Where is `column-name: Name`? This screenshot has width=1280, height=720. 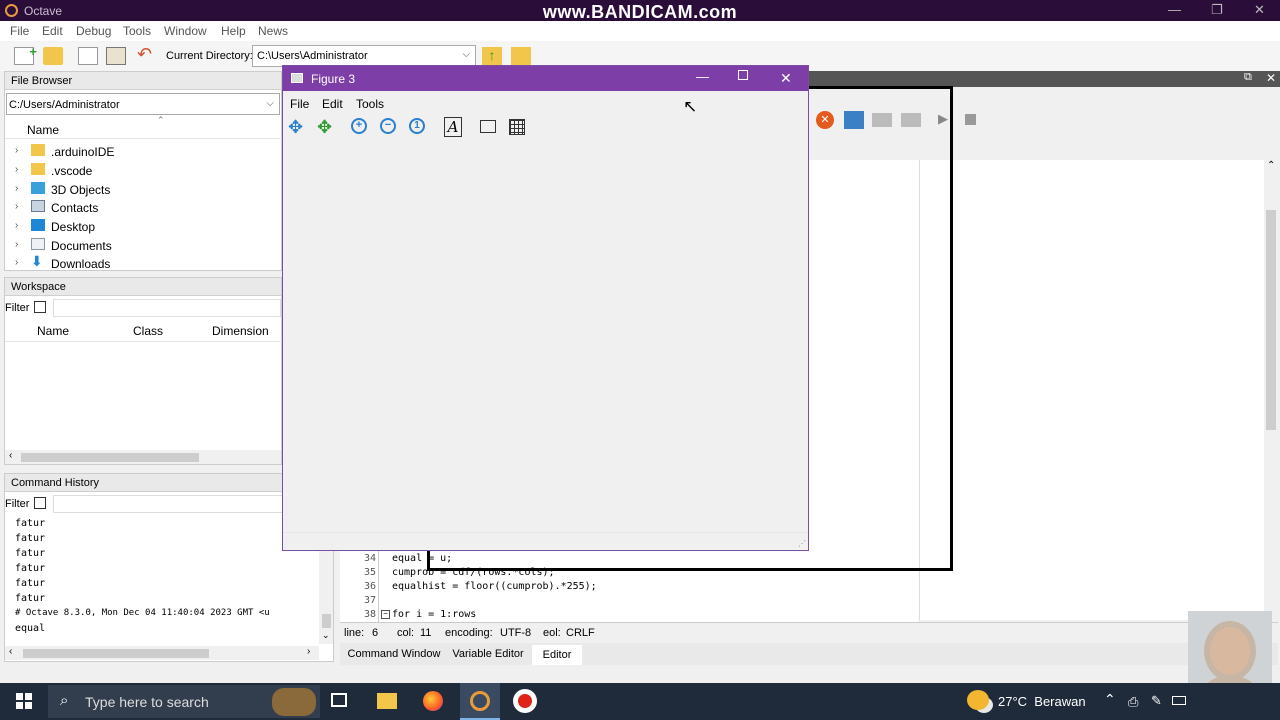 column-name: Name is located at coordinates (53, 331).